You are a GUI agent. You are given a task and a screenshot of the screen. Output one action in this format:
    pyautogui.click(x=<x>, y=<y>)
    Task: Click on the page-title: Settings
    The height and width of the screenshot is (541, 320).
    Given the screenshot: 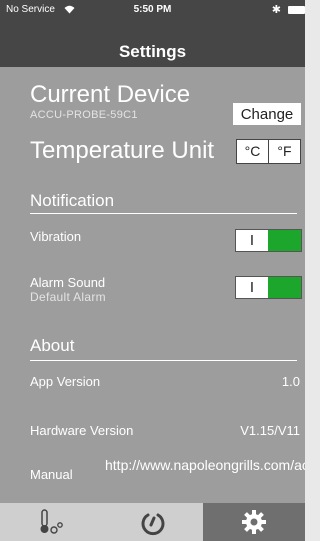 What is the action you would take?
    pyautogui.click(x=152, y=51)
    